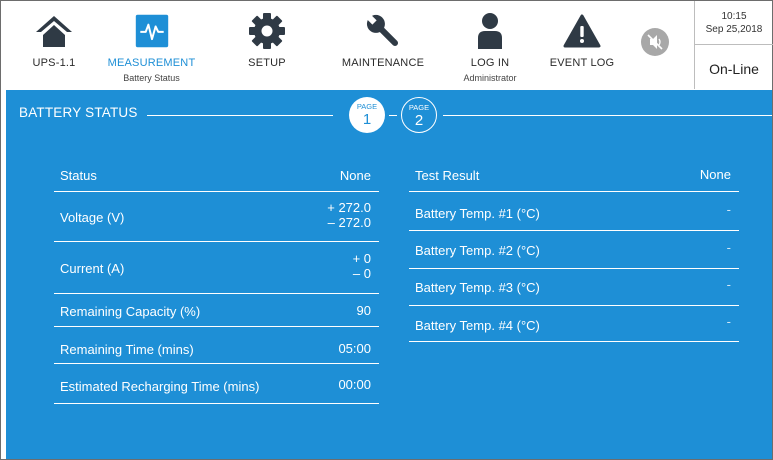 The height and width of the screenshot is (460, 773). Describe the element at coordinates (477, 325) in the screenshot. I see `row-label: Battery Temp. #4 (°C)` at that location.